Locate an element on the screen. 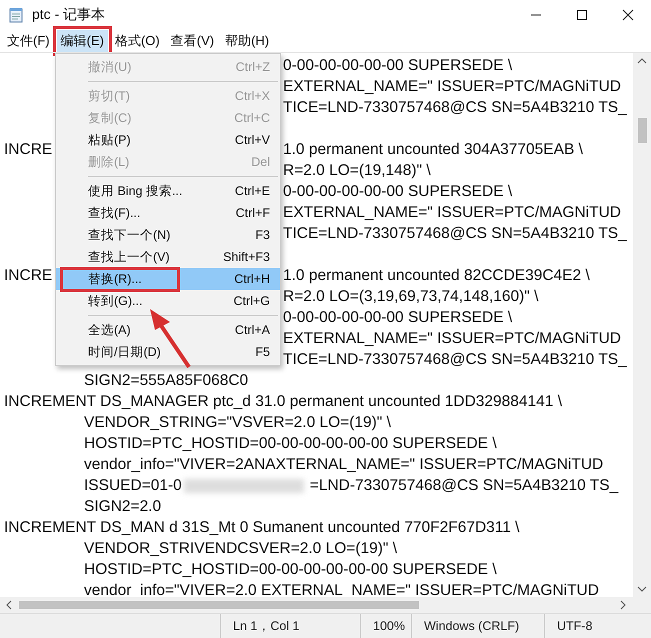 The width and height of the screenshot is (651, 638). status-text: Windows (CRLF) is located at coordinates (477, 626).